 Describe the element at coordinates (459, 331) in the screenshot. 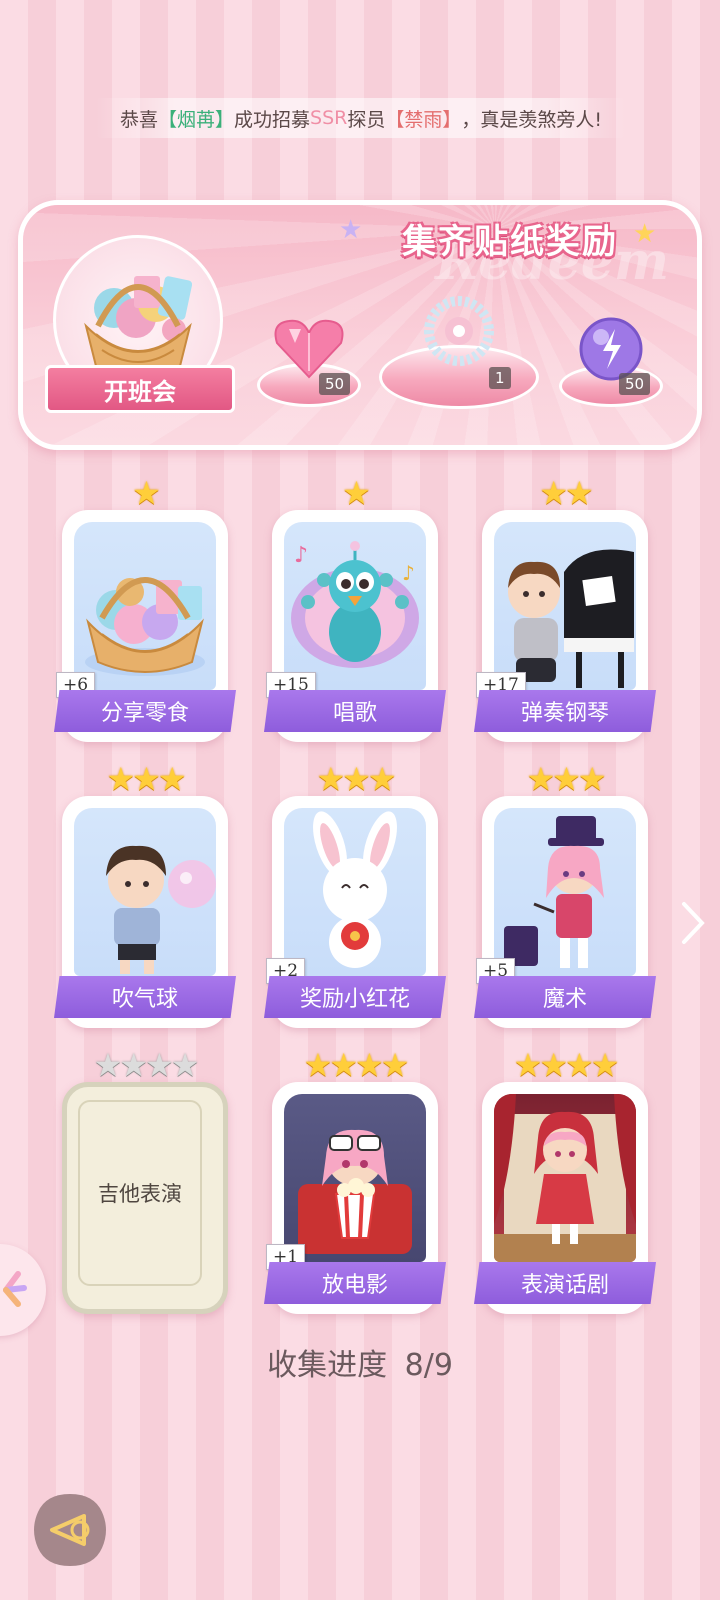

I see `pearl-bracelet-icon` at that location.